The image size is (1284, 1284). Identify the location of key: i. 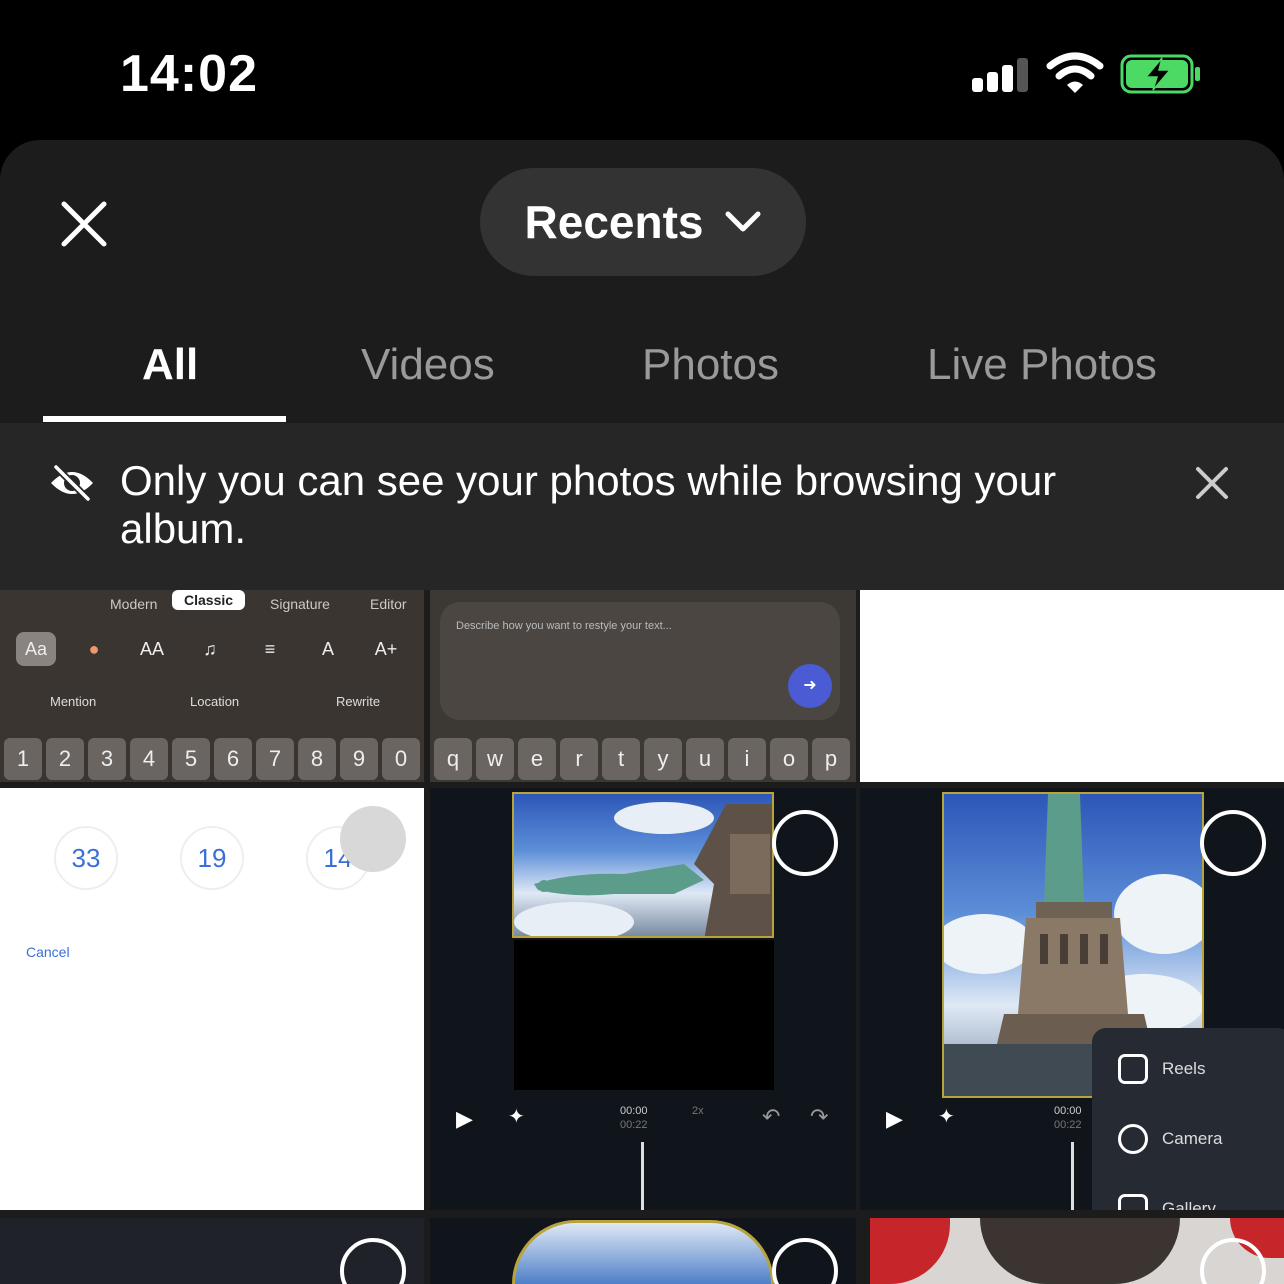
(747, 759).